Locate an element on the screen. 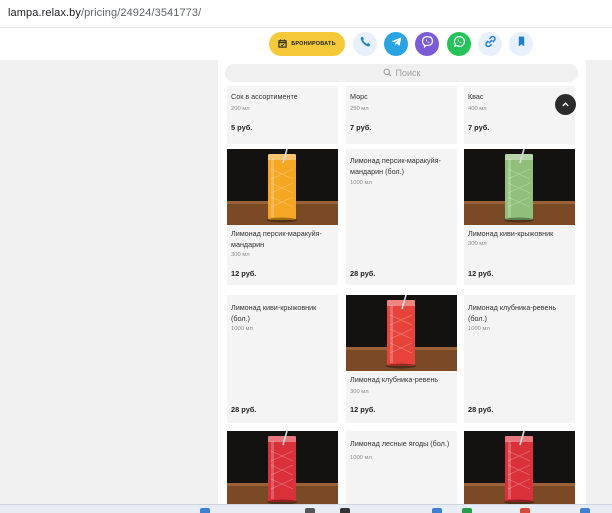 Image resolution: width=612 pixels, height=513 pixels. chevron-up-icon is located at coordinates (565, 105).